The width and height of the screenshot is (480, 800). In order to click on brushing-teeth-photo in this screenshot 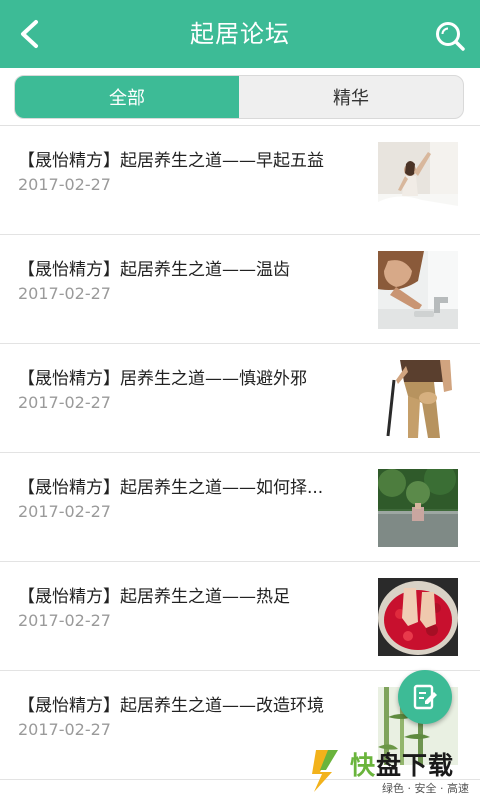, I will do `click(418, 290)`.